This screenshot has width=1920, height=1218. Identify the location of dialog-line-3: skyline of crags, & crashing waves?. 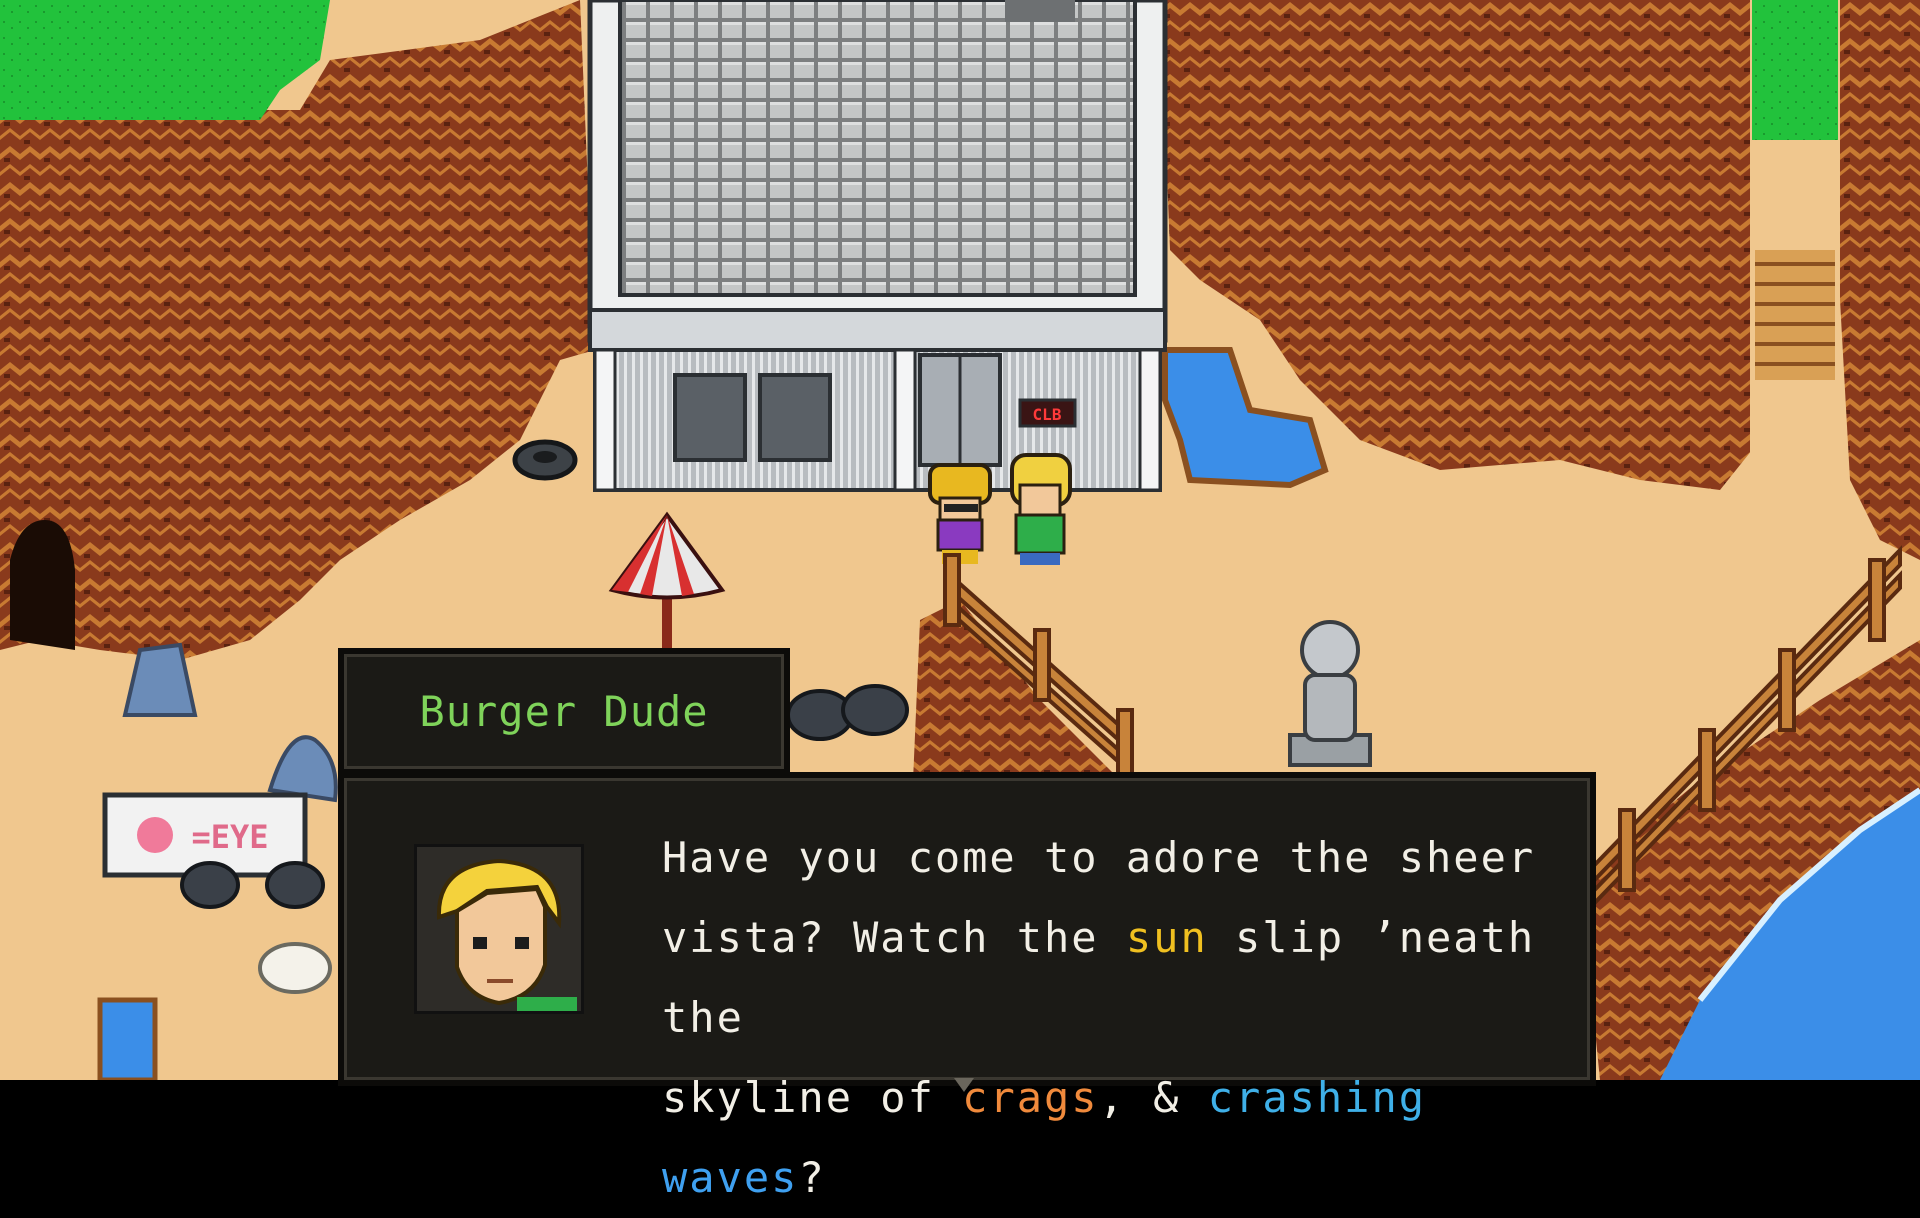
(1044, 1137).